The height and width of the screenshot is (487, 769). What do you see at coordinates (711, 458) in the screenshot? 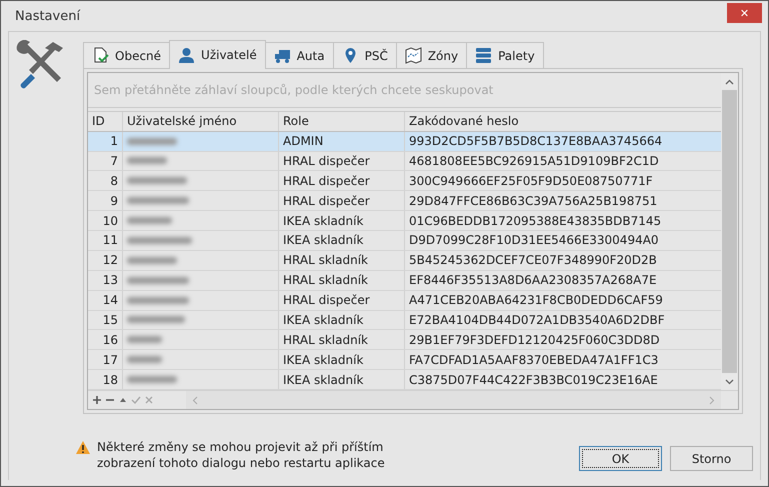
I see `dialog-button: Storno` at bounding box center [711, 458].